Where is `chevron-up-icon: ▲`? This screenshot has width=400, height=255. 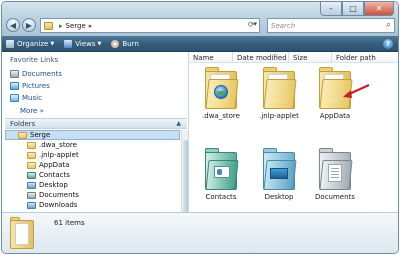 chevron-up-icon: ▲ is located at coordinates (178, 123).